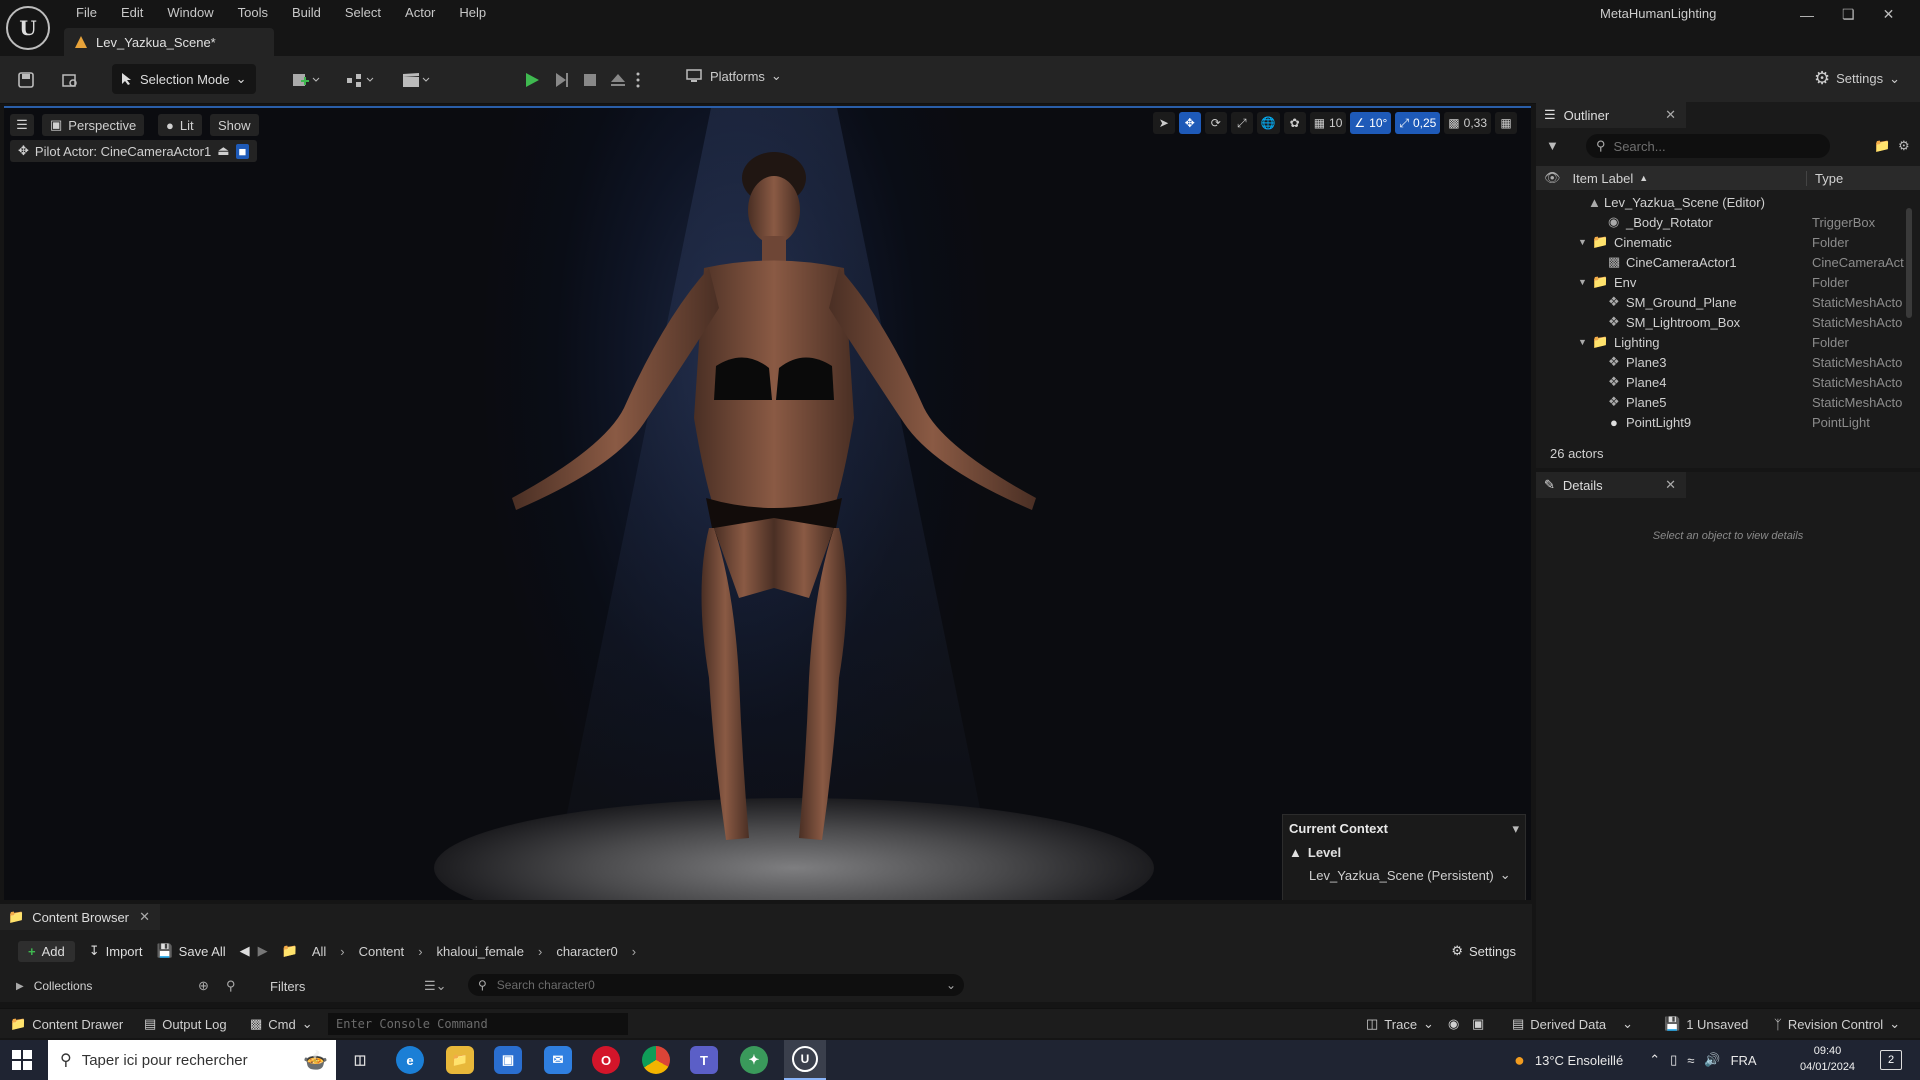 The image size is (1920, 1080). I want to click on outliner-row: ◉ _Body_Rotator TriggerBox, so click(1728, 222).